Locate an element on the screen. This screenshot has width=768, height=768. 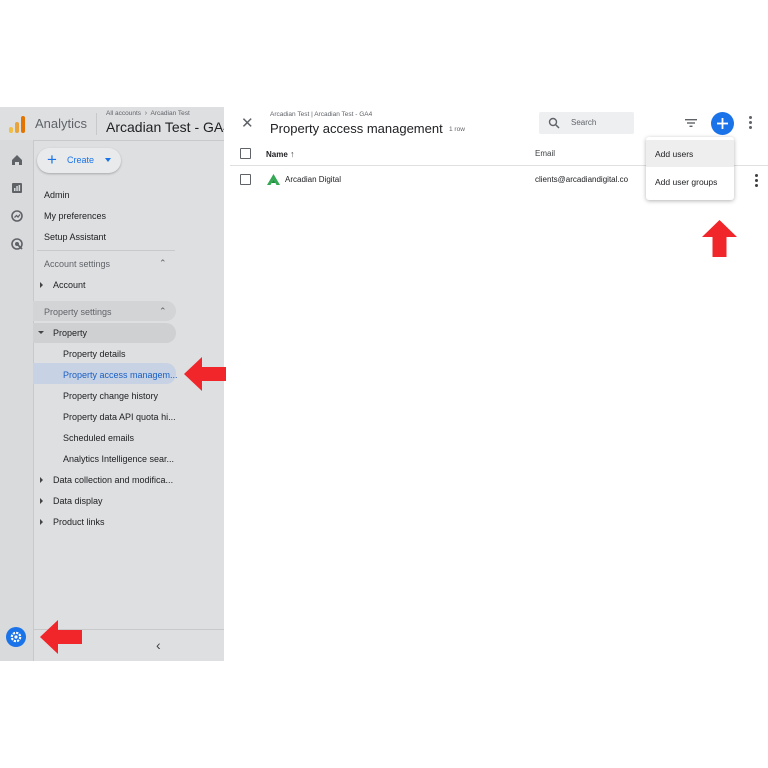
menu-item-add-user-groups: Add user groups is located at coordinates (690, 182).